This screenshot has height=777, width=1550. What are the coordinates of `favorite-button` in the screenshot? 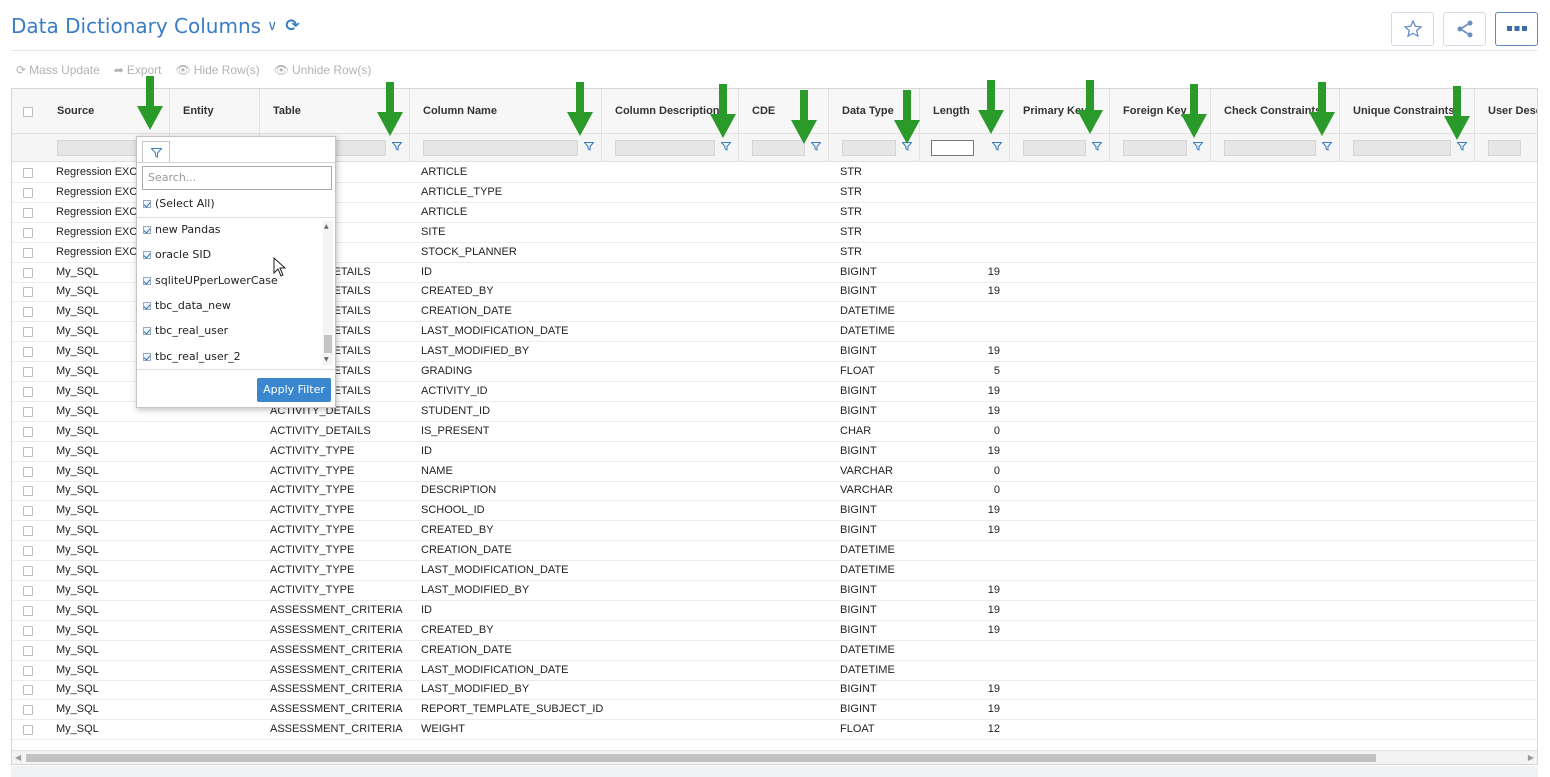 It's located at (1412, 29).